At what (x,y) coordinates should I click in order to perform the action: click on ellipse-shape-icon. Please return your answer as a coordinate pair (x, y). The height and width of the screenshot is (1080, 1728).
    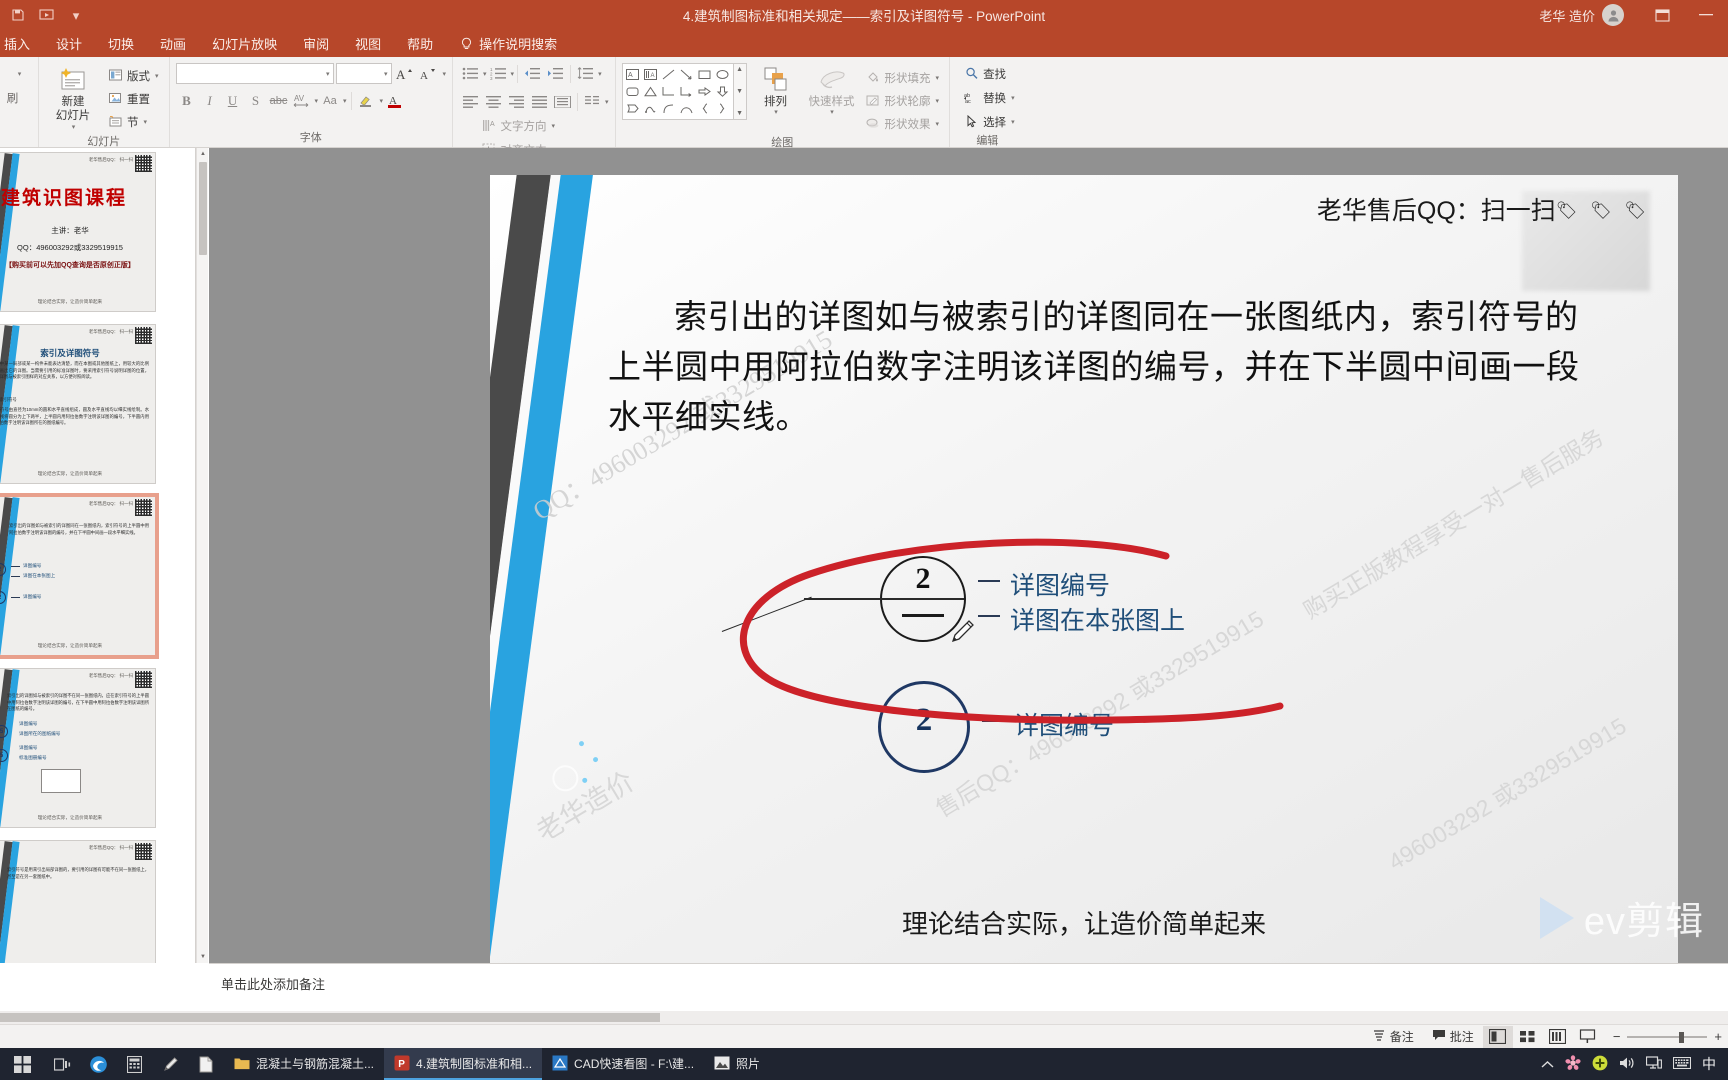
    Looking at the image, I should click on (722, 74).